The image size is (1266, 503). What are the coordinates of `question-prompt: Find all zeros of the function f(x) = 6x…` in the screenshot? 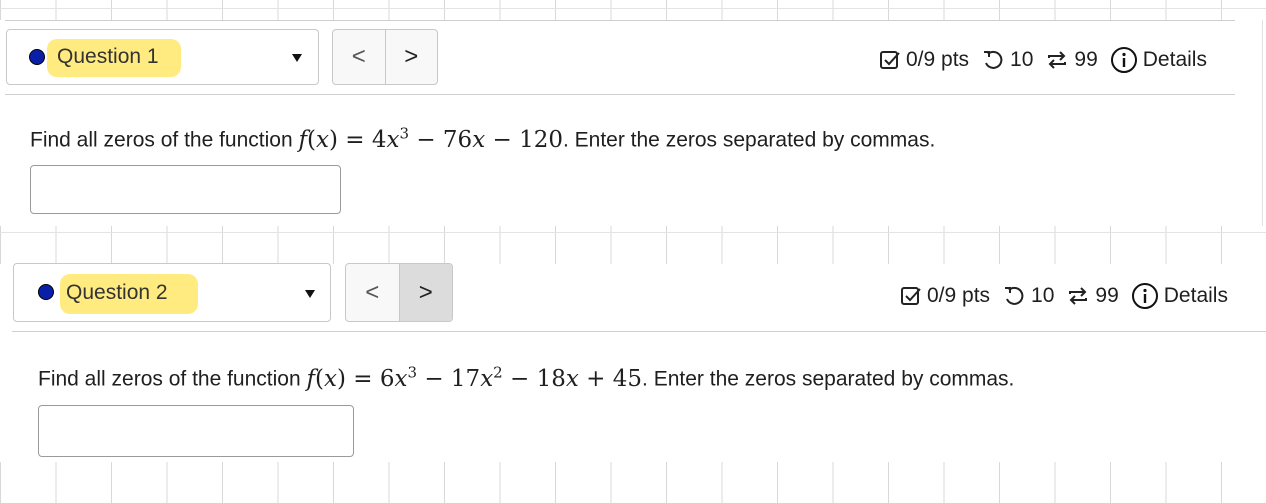 It's located at (526, 377).